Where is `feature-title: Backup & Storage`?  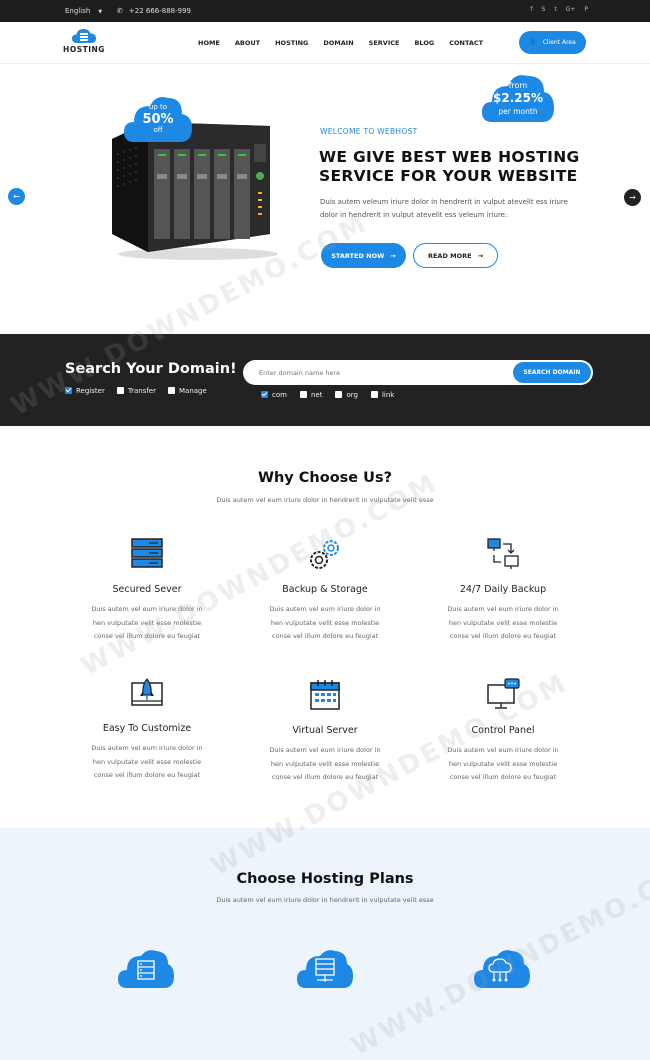 feature-title: Backup & Storage is located at coordinates (325, 589).